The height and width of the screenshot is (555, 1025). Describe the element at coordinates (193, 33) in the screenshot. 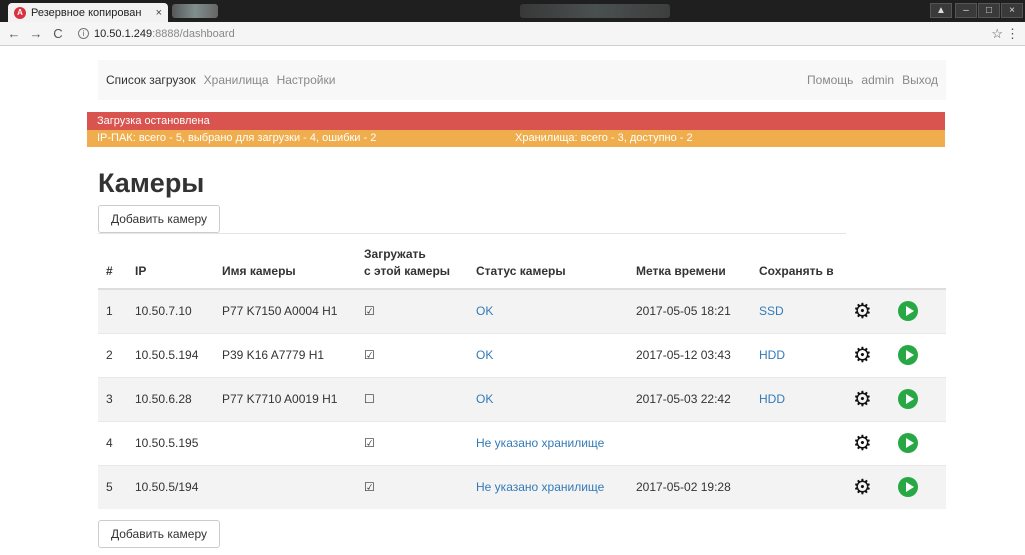

I see `url-path: :8888/dashboard` at that location.